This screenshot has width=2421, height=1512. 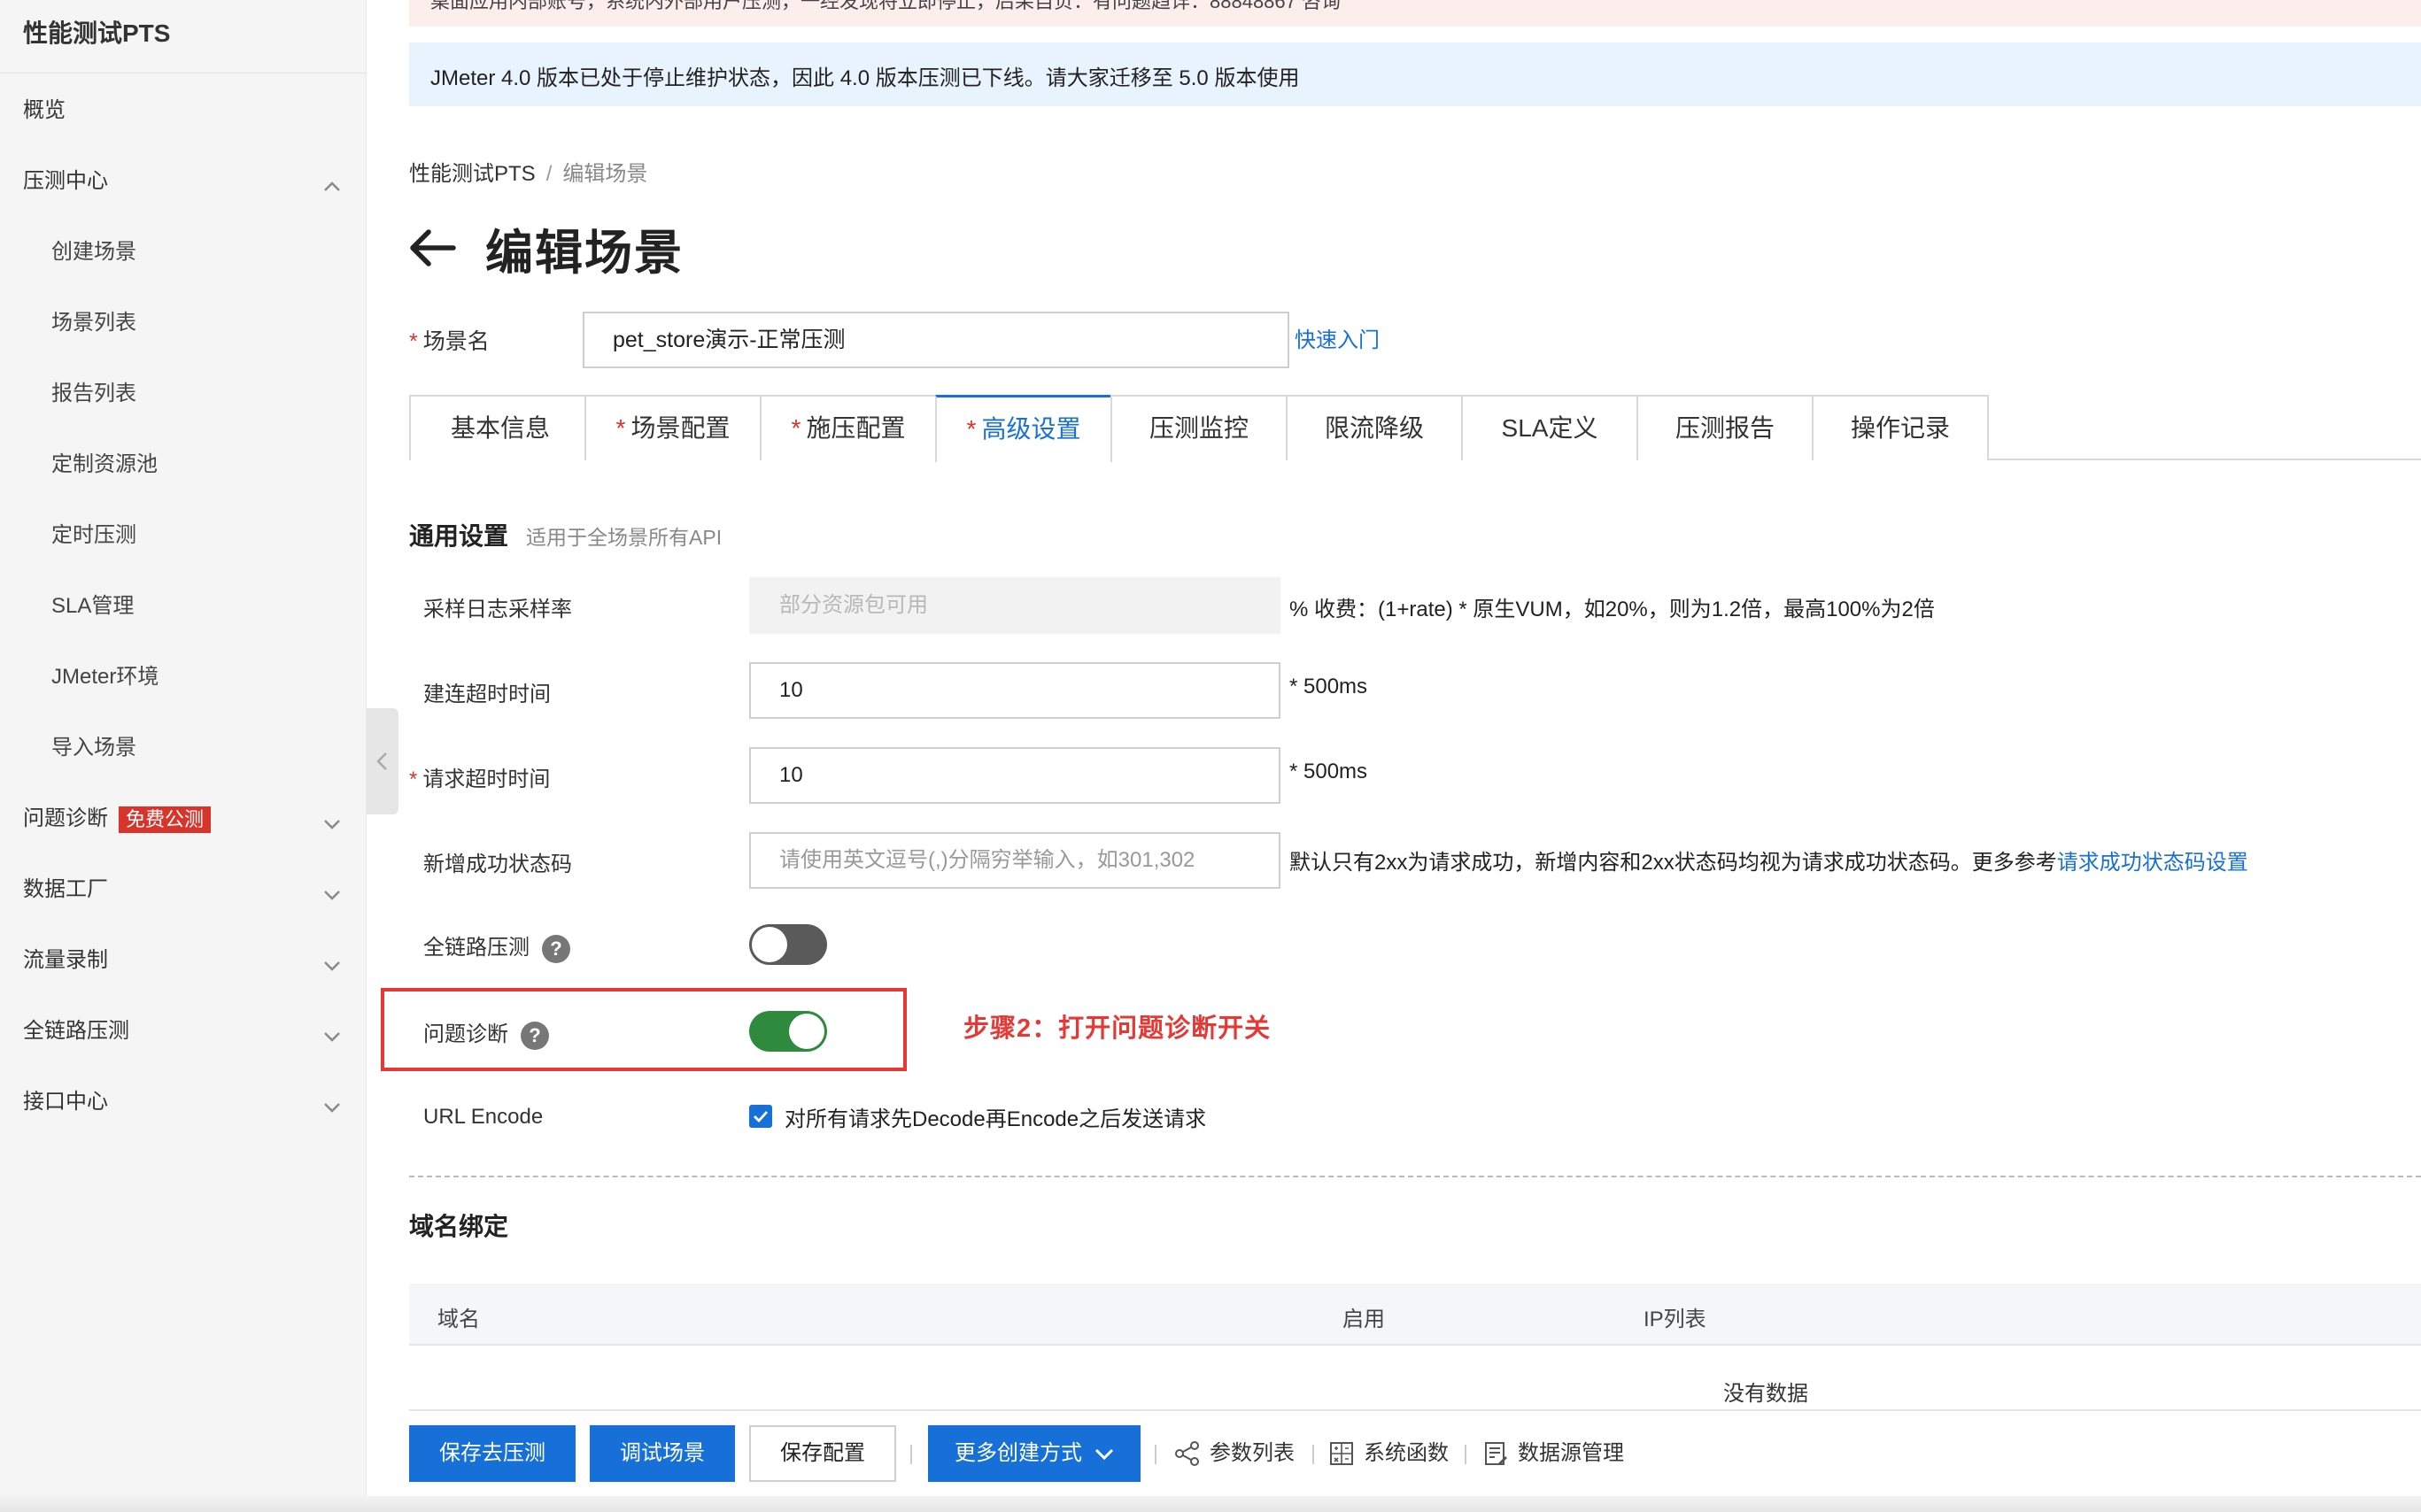 What do you see at coordinates (556, 948) in the screenshot?
I see `help-icon: ?` at bounding box center [556, 948].